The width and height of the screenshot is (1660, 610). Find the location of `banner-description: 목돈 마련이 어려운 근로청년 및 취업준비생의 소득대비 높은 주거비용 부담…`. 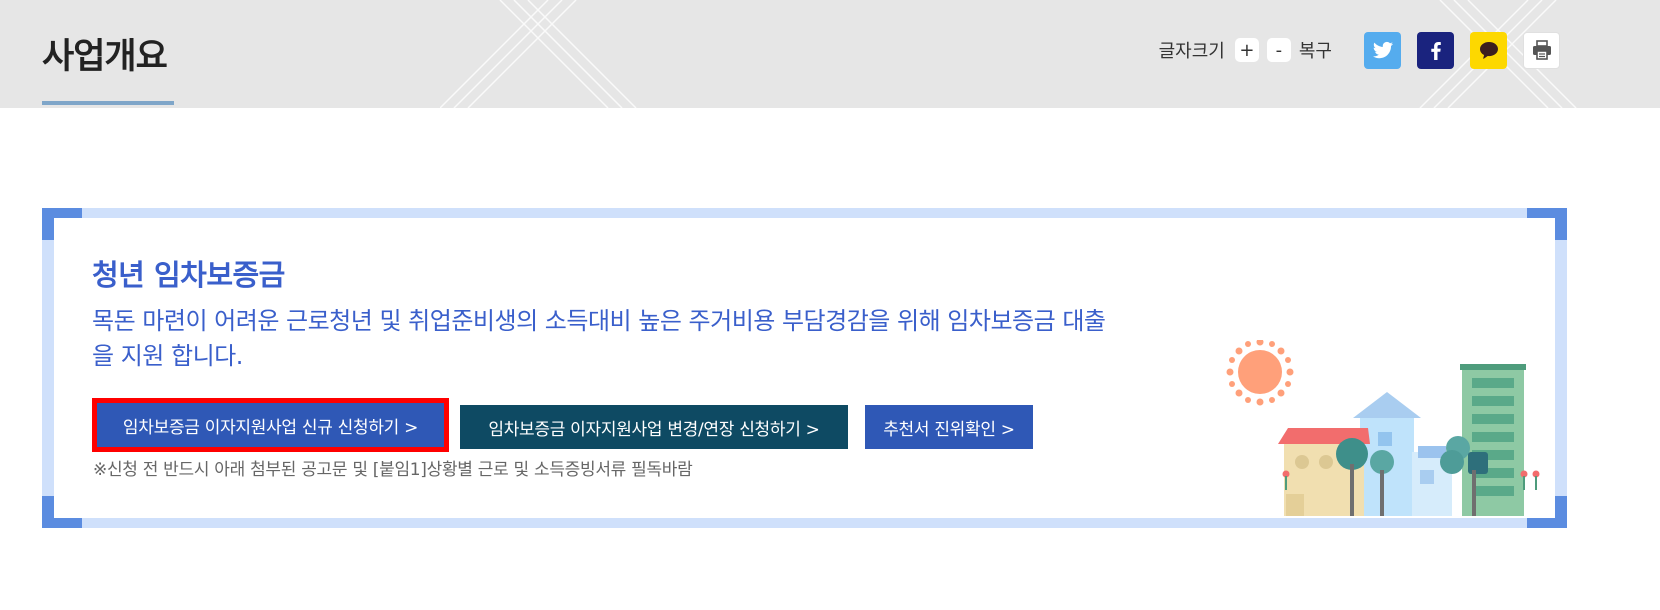

banner-description: 목돈 마련이 어려운 근로청년 및 취업준비생의 소득대비 높은 주거비용 부담… is located at coordinates (599, 338).